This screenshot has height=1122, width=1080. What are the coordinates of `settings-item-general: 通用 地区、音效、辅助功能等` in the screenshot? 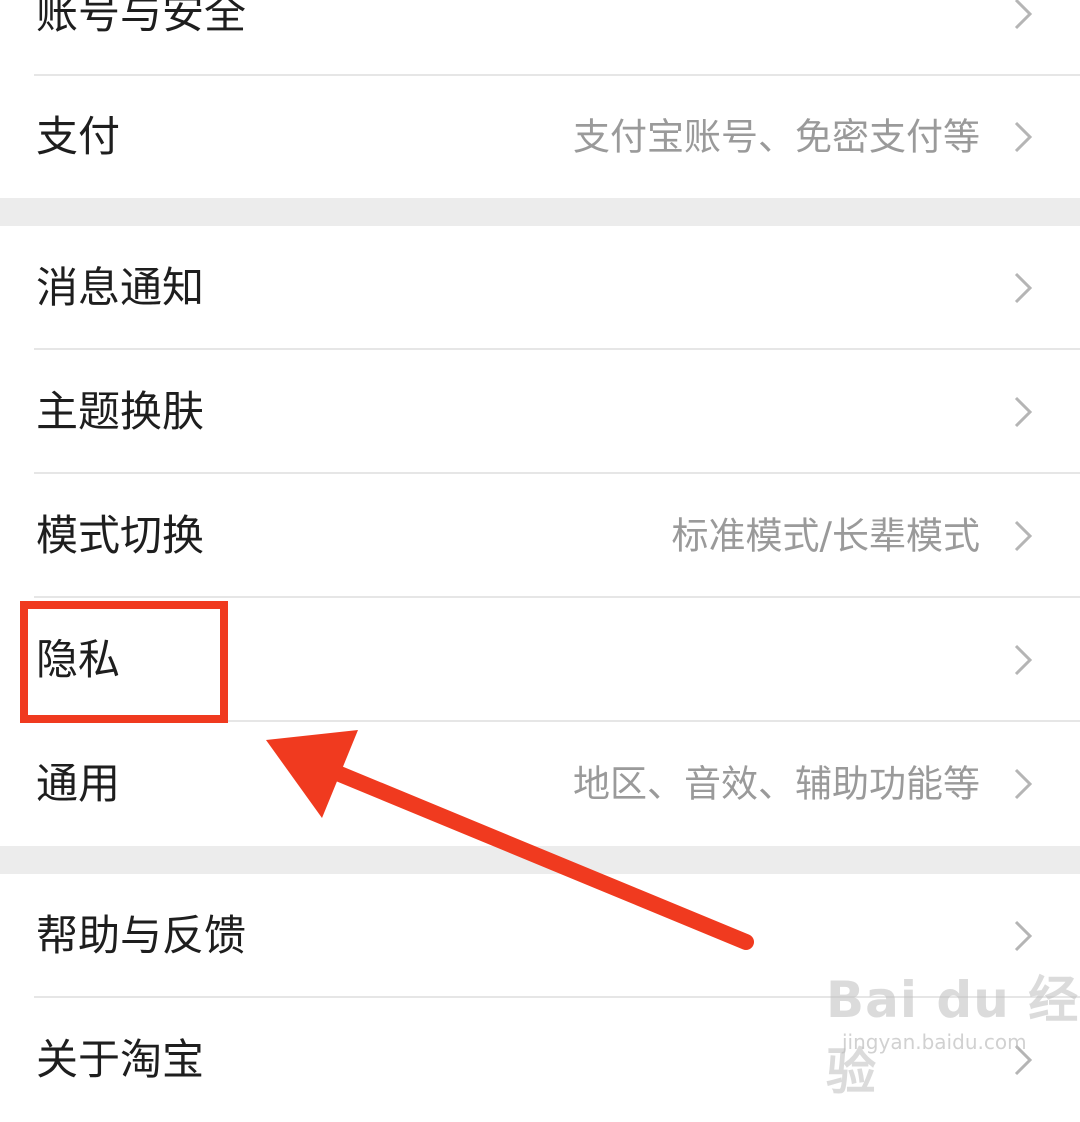 It's located at (540, 784).